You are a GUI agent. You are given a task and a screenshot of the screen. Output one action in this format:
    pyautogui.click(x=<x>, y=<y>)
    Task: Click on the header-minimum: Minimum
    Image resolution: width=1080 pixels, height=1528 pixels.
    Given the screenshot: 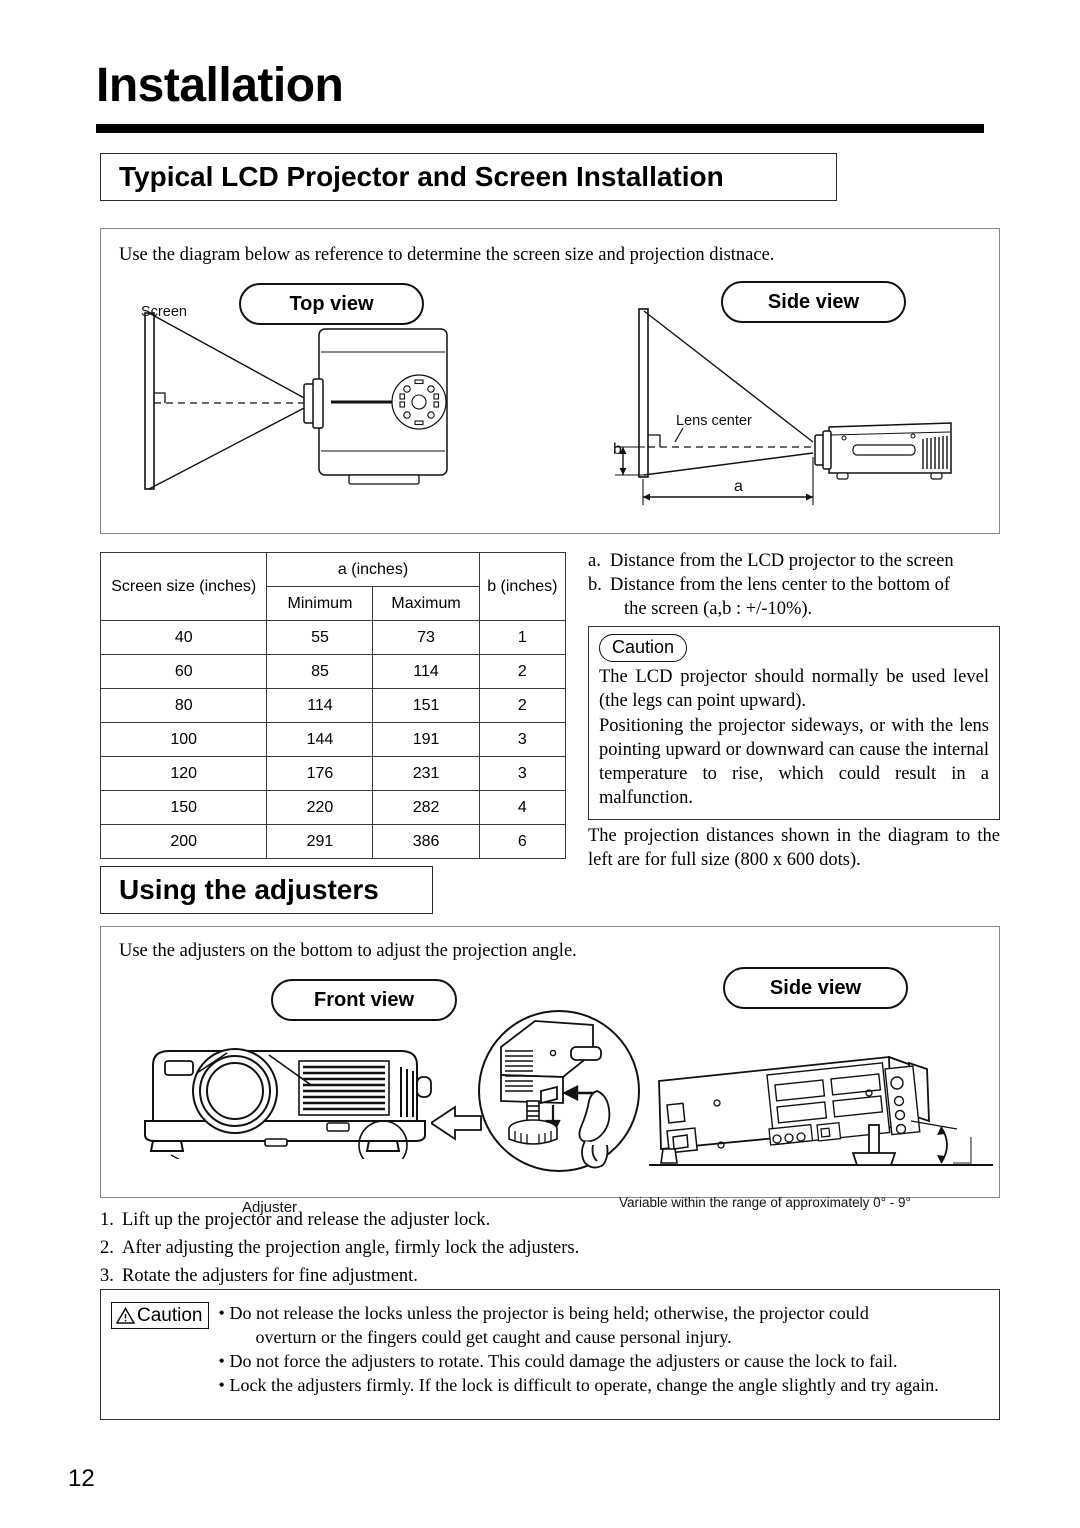 What is the action you would take?
    pyautogui.click(x=320, y=603)
    